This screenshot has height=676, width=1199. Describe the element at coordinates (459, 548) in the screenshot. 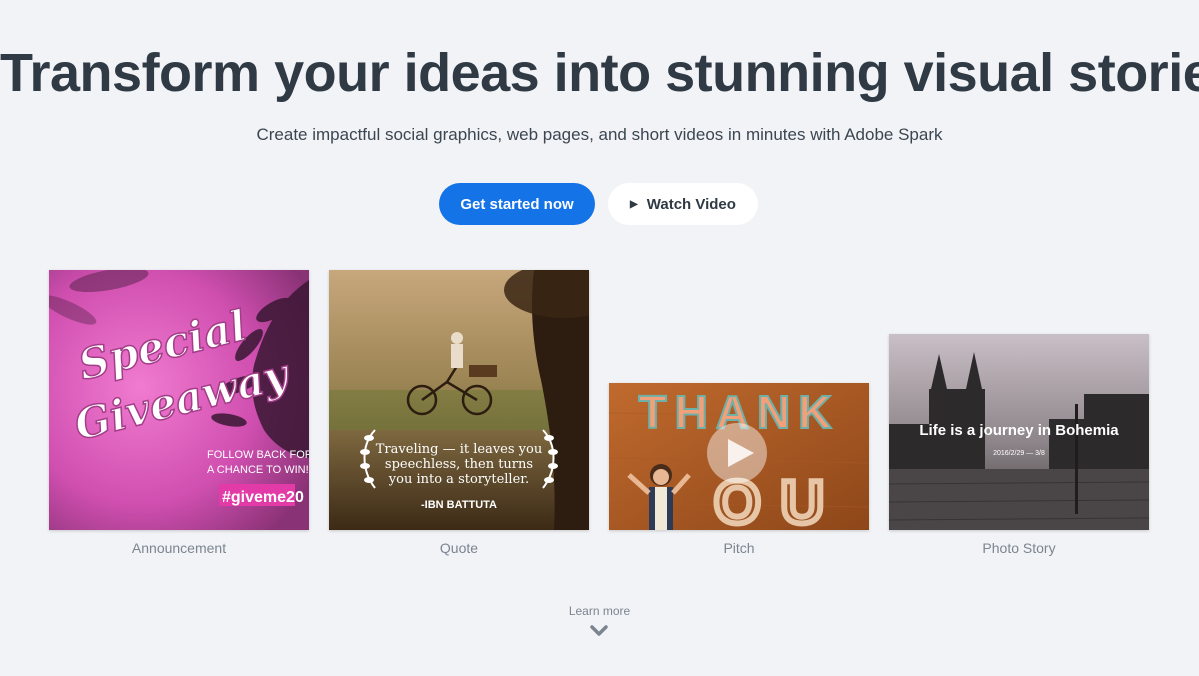

I see `caption-quote: Quote` at that location.